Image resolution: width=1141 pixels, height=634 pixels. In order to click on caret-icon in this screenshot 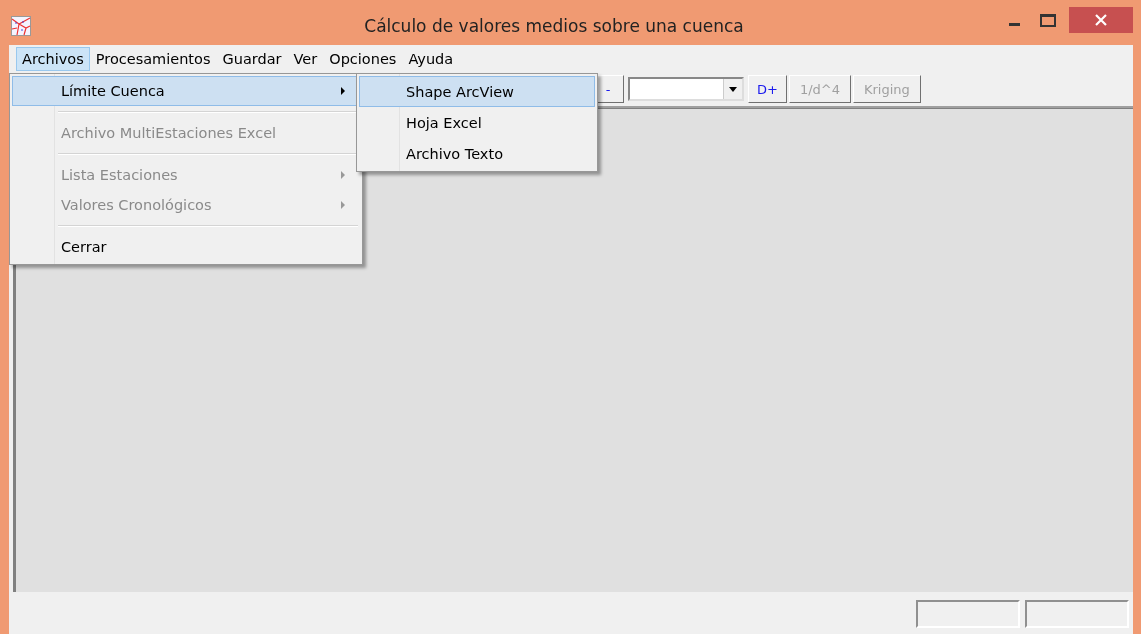, I will do `click(733, 89)`.